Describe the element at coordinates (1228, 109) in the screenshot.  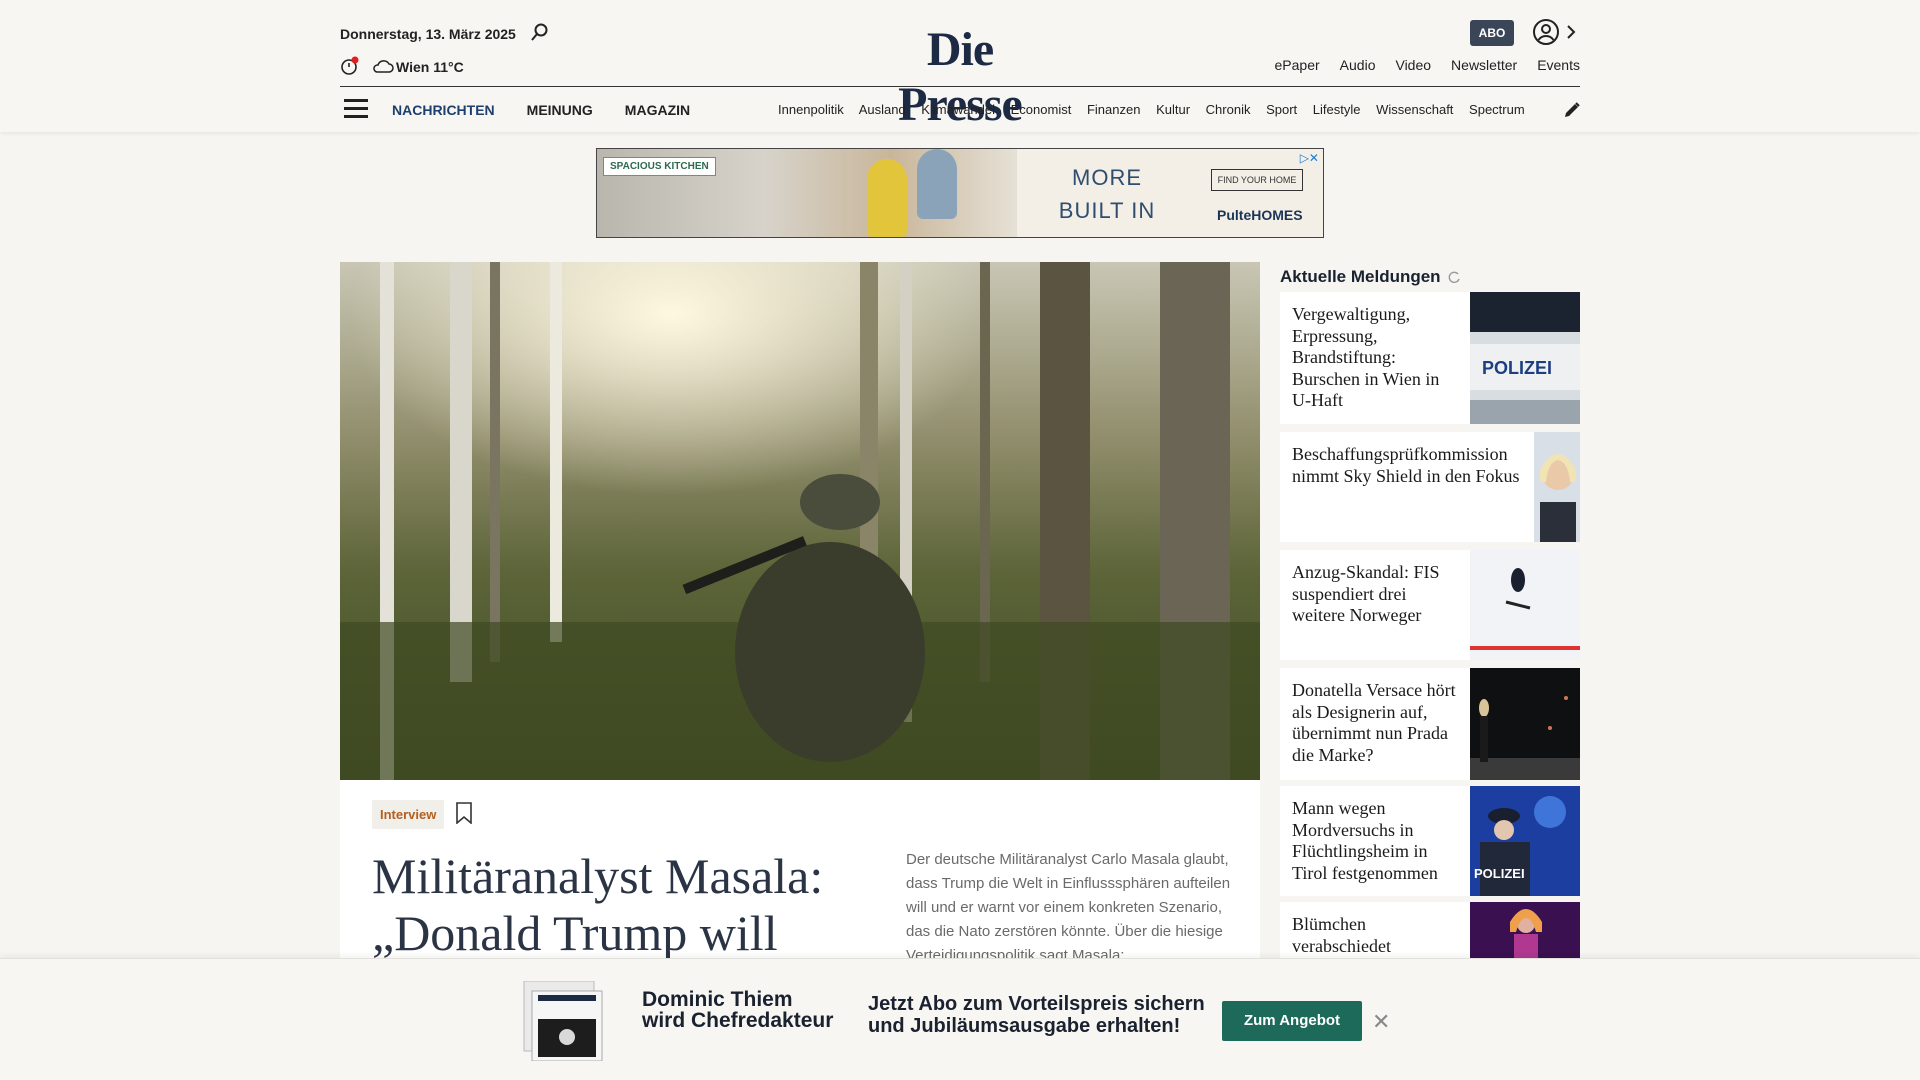
I see `section-link-chronik: Chronik` at that location.